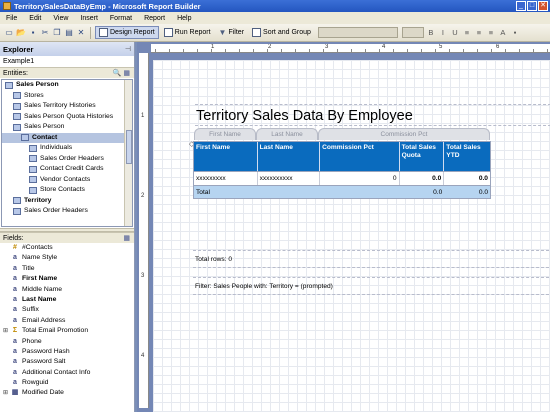  I want to click on field-item: ⊞ Σ Total Email Promotion, so click(67, 331).